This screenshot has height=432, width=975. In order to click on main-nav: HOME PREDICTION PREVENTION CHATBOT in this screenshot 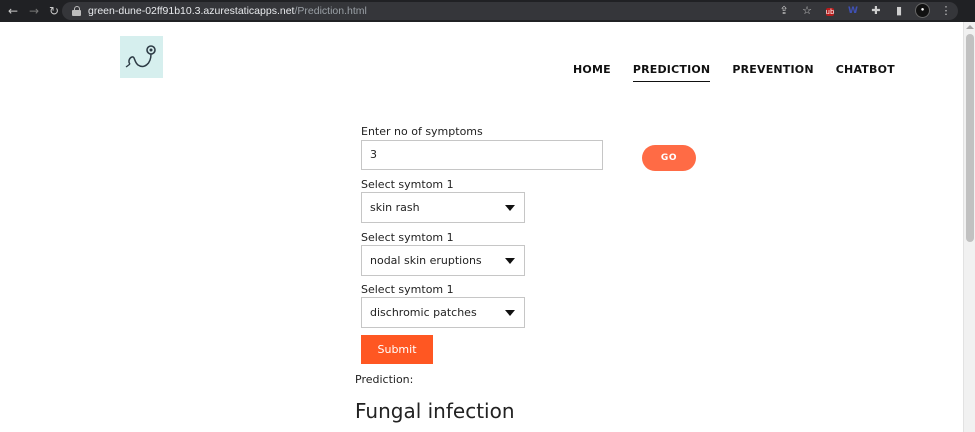, I will do `click(745, 72)`.